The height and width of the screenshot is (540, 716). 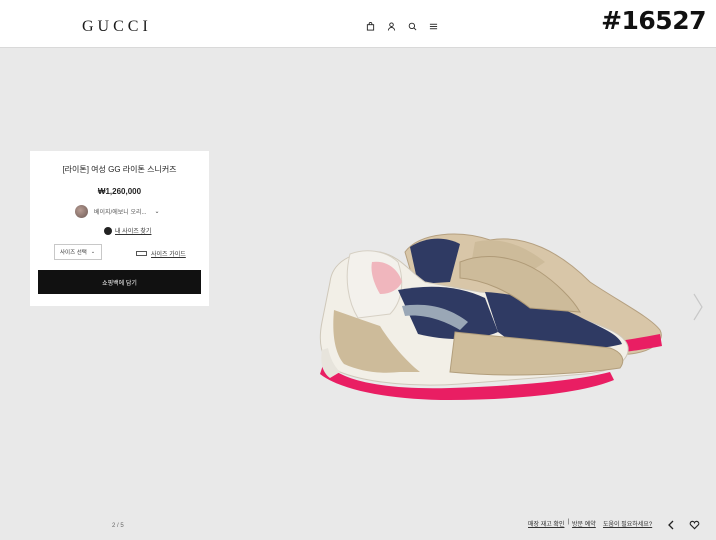 What do you see at coordinates (490, 316) in the screenshot?
I see `product-image` at bounding box center [490, 316].